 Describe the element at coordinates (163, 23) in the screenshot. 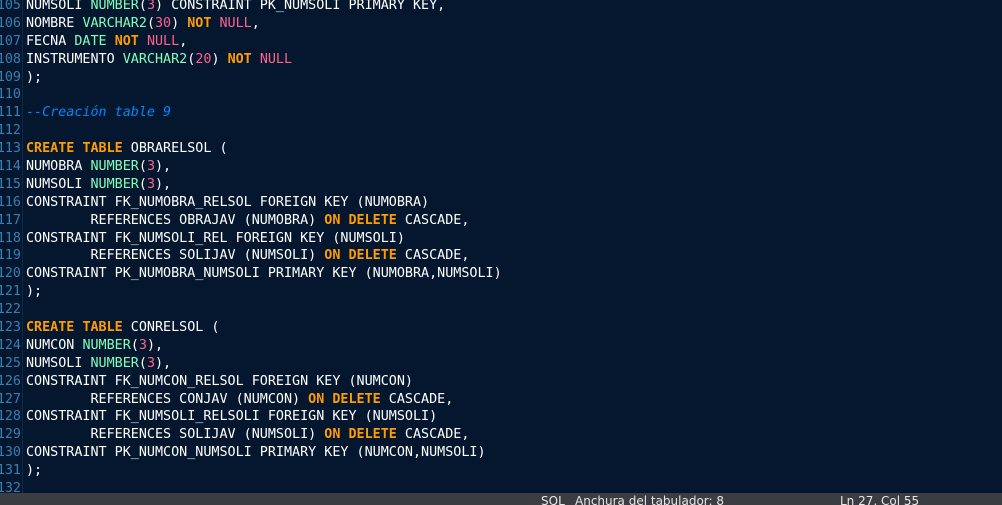

I see `code-token: 30` at that location.